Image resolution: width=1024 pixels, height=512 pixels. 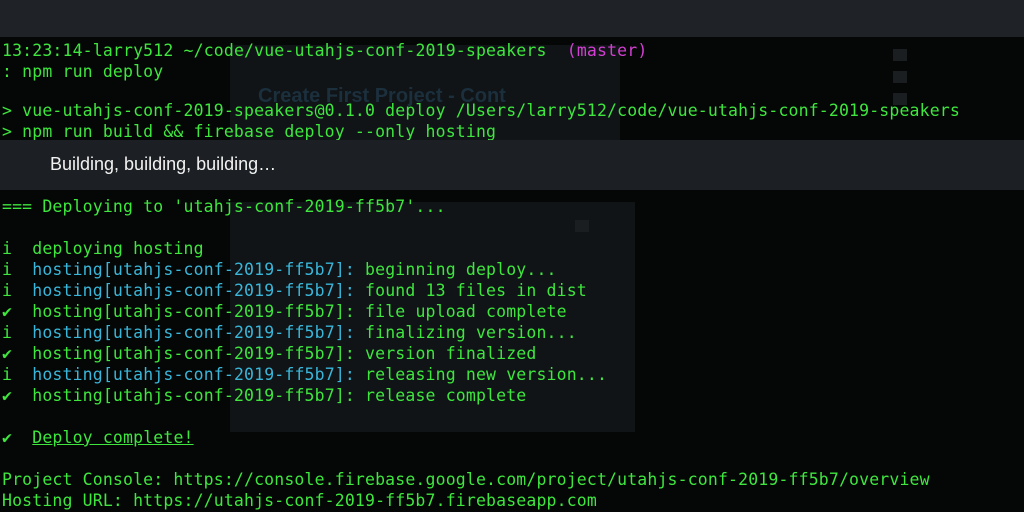 I want to click on top-bar, so click(x=512, y=18).